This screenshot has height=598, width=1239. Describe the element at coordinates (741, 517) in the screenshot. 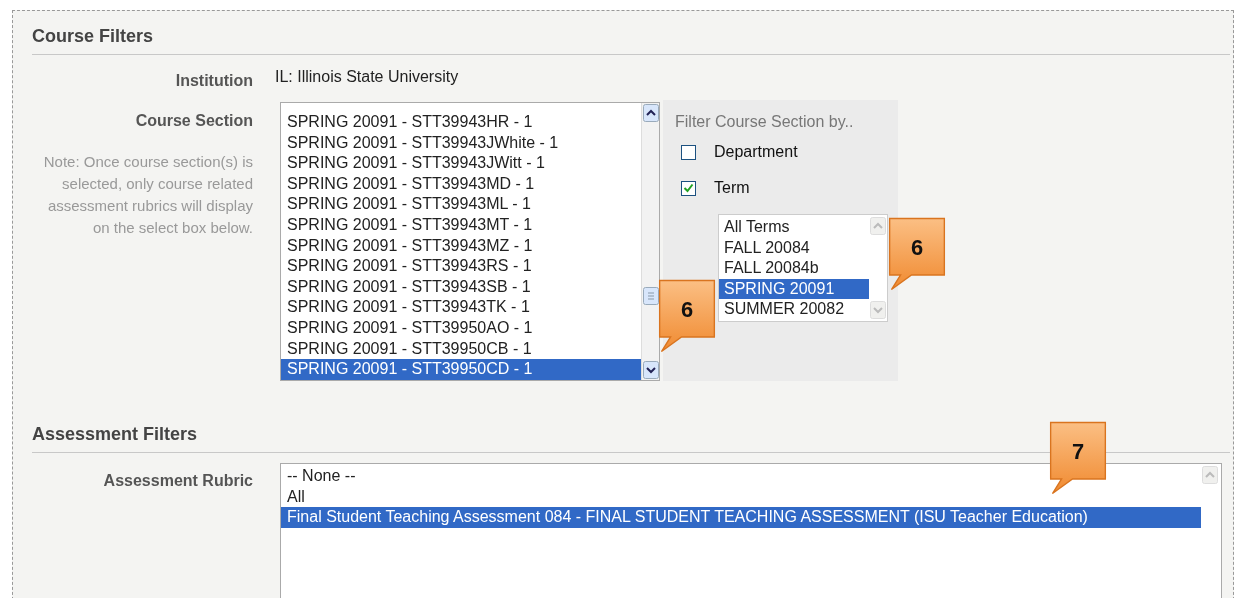

I see `list-option: Final Student Teaching Assessment 084 - FINAL STUDENT TEACHING ASSESSMENT (ISU Teacher Education)` at that location.